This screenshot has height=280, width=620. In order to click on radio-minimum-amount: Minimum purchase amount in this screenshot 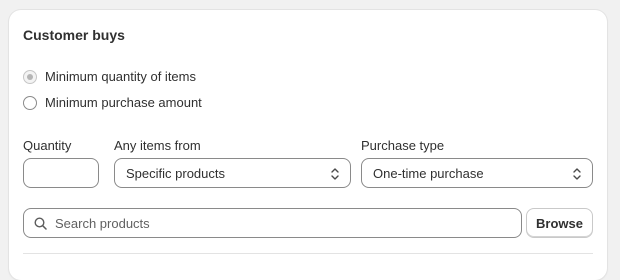, I will do `click(112, 102)`.